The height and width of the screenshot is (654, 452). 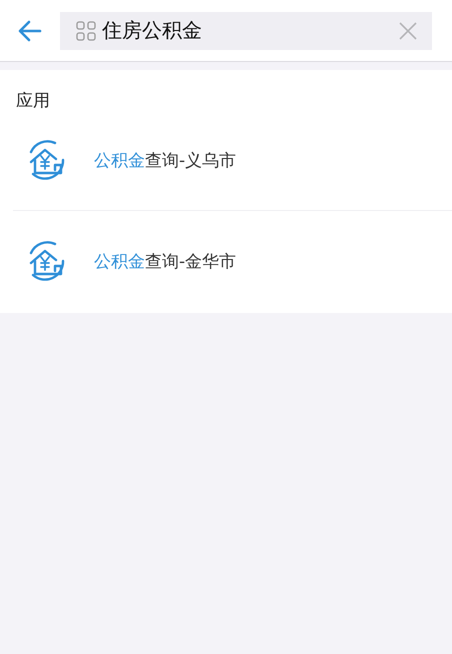 I want to click on search-field: 住房公积金, so click(x=246, y=31).